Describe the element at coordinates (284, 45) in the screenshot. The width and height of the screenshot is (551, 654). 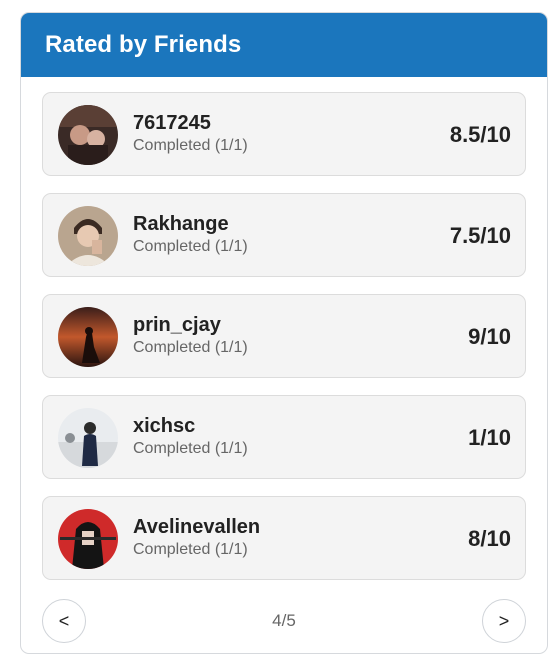
I see `panel-title: Rated by Friends` at that location.